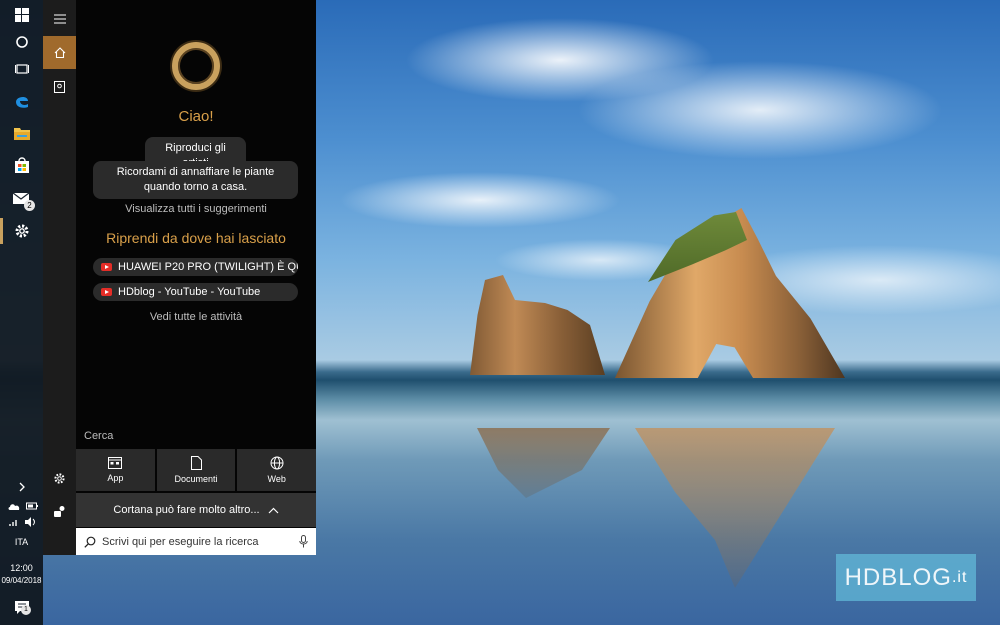  I want to click on filter-label: App, so click(115, 478).